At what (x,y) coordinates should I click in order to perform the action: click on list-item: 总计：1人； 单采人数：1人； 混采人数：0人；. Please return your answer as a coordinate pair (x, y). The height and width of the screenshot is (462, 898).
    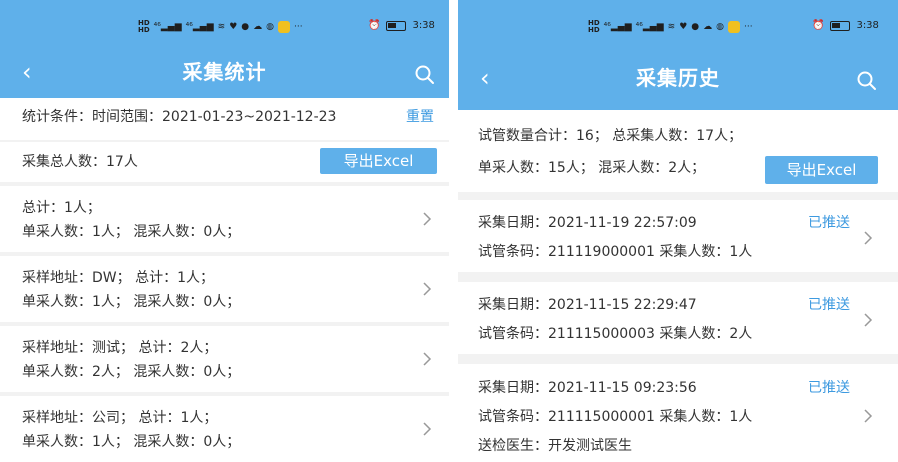
    Looking at the image, I should click on (224, 219).